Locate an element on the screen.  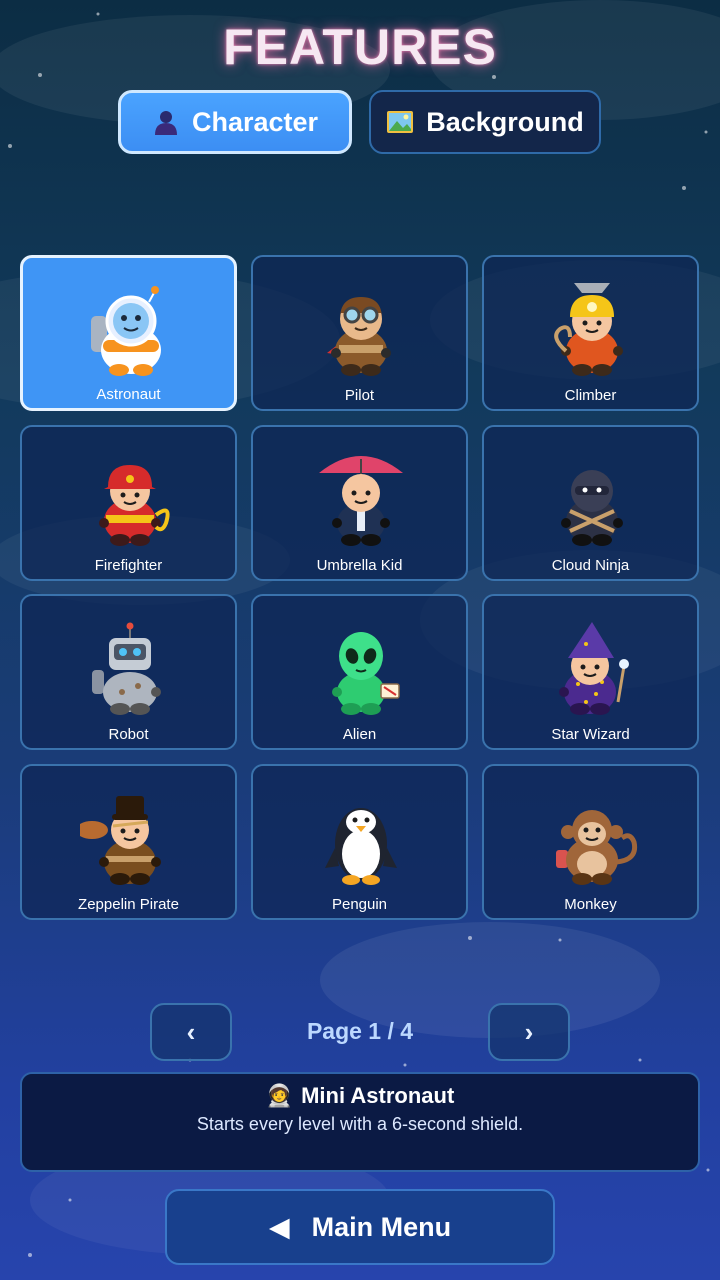
penguin-icon is located at coordinates (361, 846).